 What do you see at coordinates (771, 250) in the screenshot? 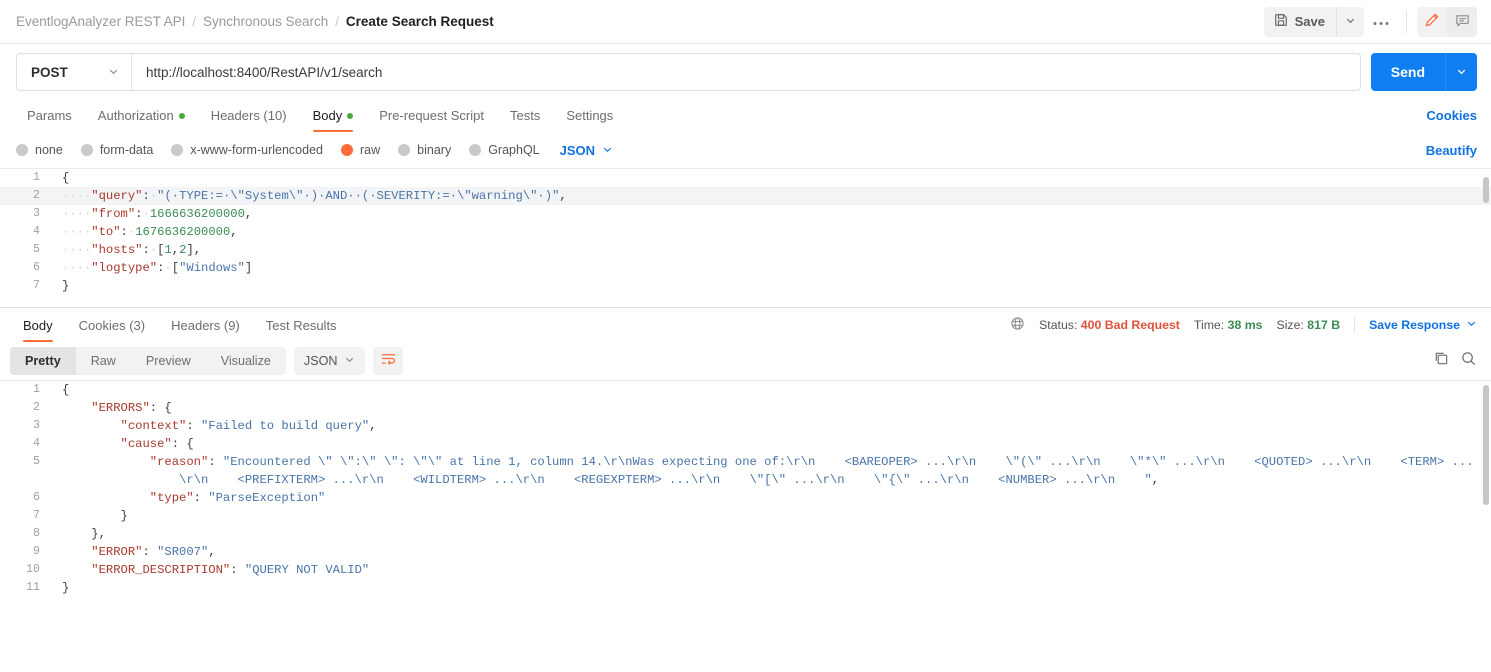
I see `code-text: ····"hosts":·[1,2],` at bounding box center [771, 250].